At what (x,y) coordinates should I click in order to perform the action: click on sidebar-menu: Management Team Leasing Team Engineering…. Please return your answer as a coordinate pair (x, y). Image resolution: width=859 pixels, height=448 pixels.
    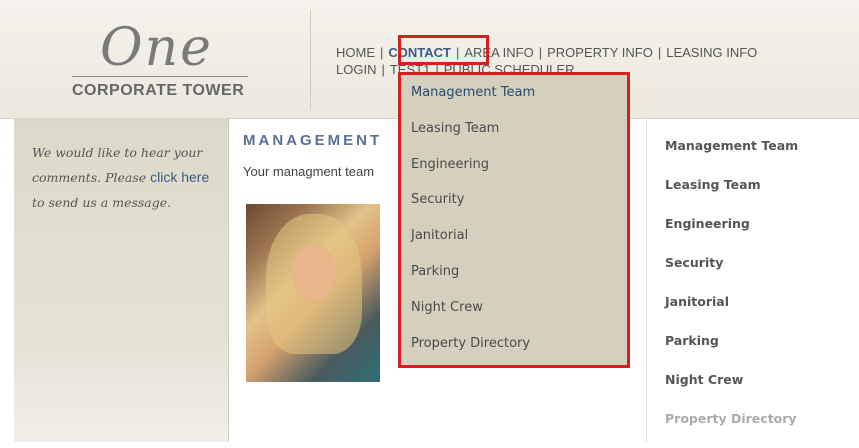
    Looking at the image, I should click on (731, 292).